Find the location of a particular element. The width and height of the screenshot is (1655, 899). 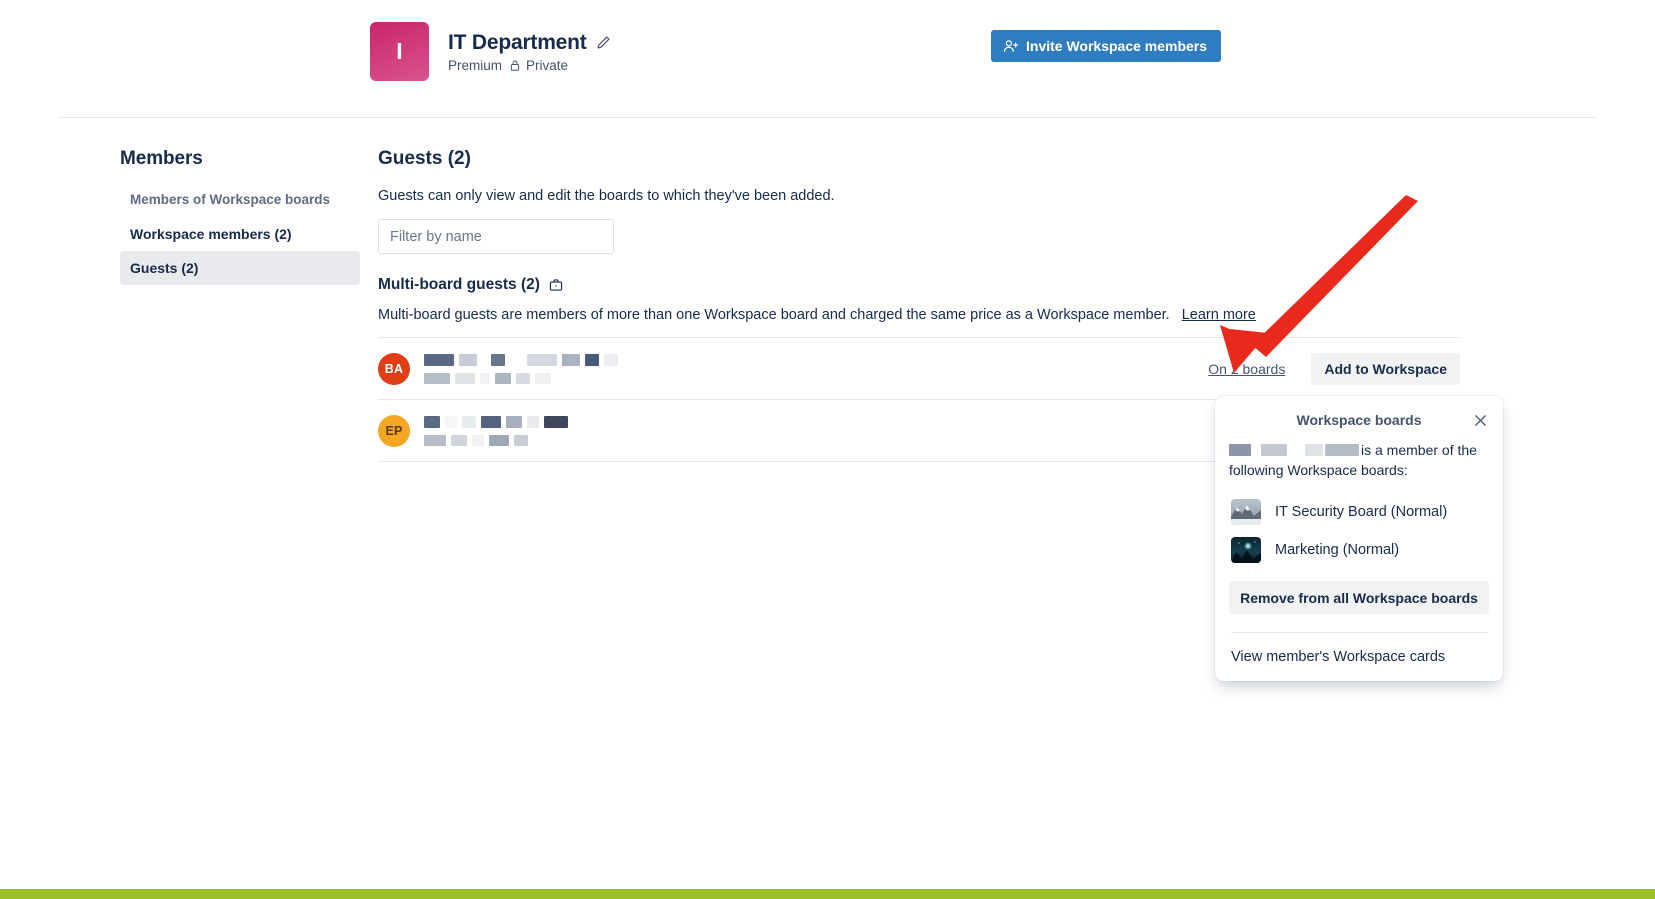

row-actions: On 2 boards Add to Workspace is located at coordinates (1334, 368).